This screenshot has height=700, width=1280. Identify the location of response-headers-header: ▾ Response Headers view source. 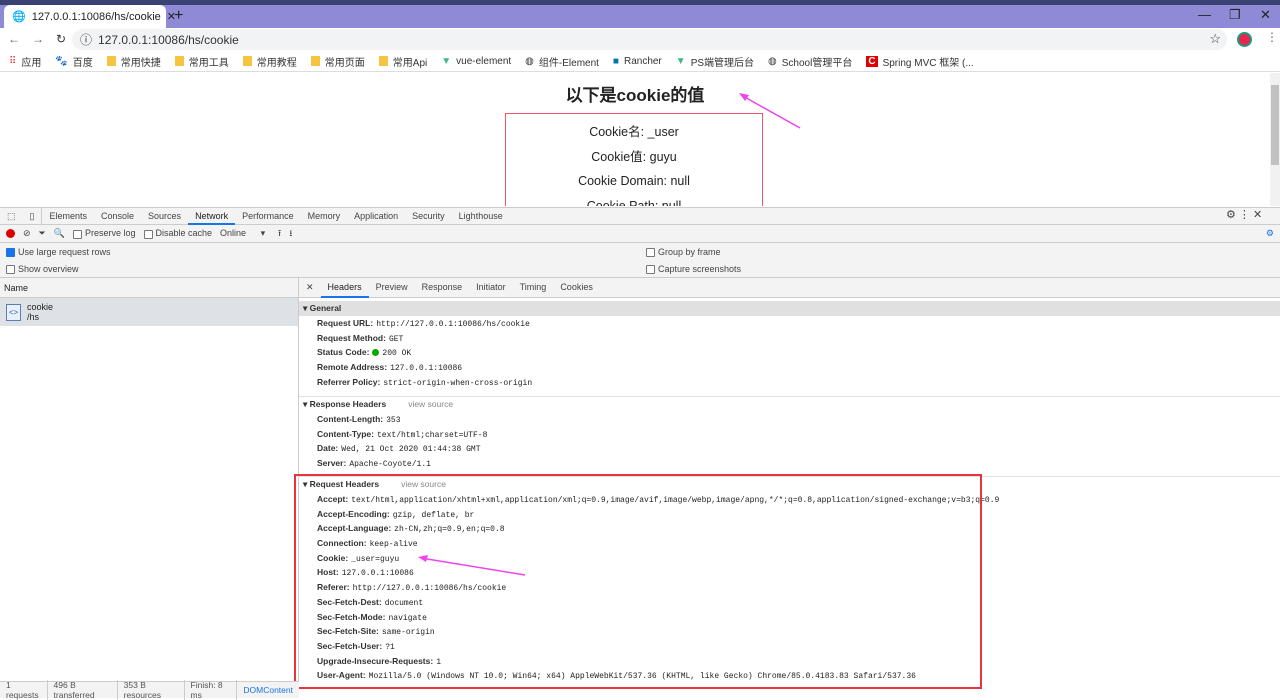
(789, 404).